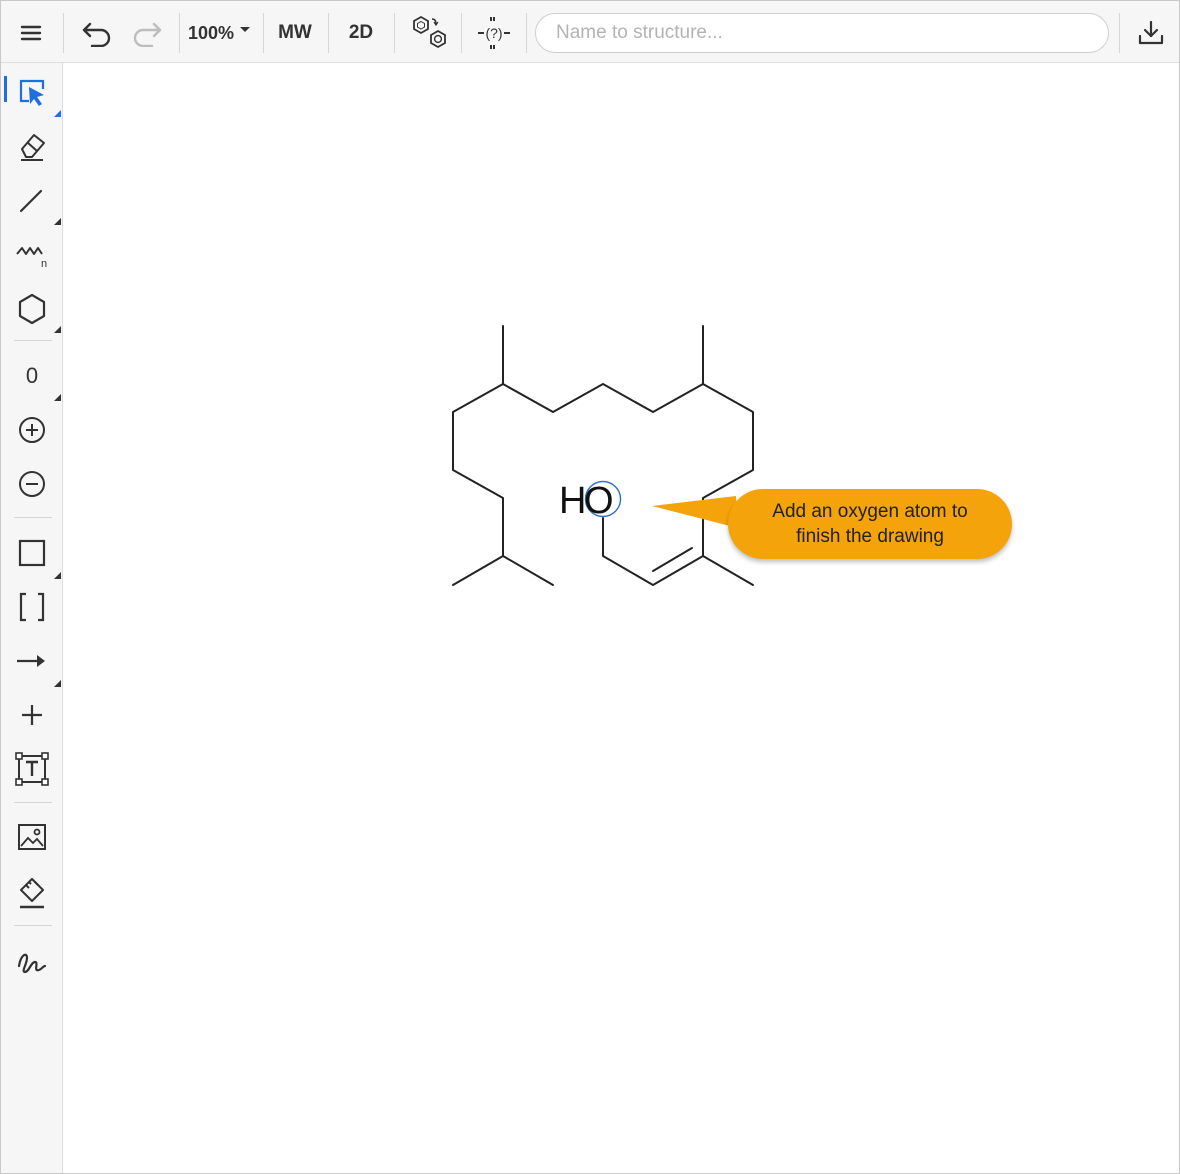  I want to click on atom-label-h: H, so click(572, 501).